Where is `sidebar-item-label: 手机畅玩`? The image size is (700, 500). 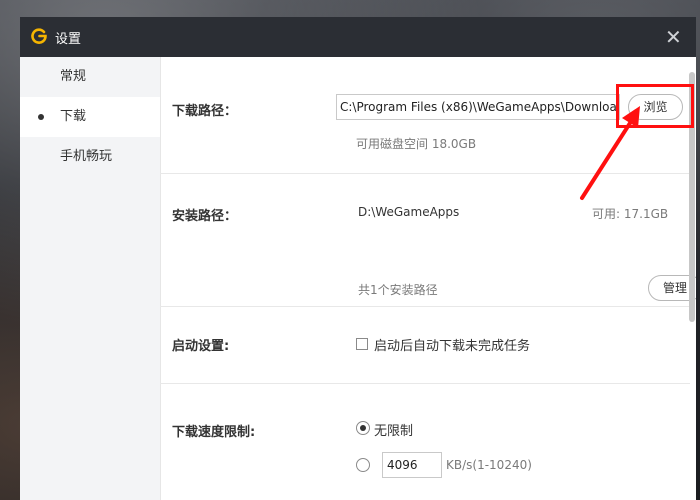
sidebar-item-label: 手机畅玩 is located at coordinates (86, 156).